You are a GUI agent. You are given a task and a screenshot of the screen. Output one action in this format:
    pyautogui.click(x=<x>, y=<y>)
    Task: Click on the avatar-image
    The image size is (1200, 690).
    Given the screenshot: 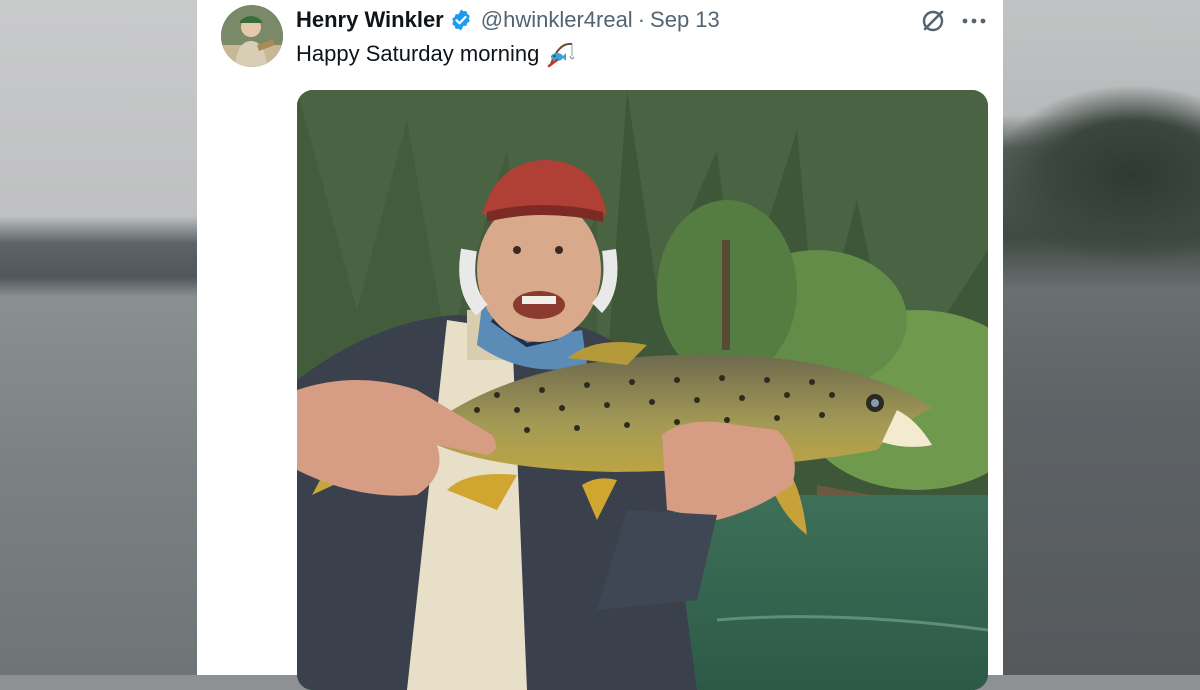 What is the action you would take?
    pyautogui.click(x=252, y=36)
    